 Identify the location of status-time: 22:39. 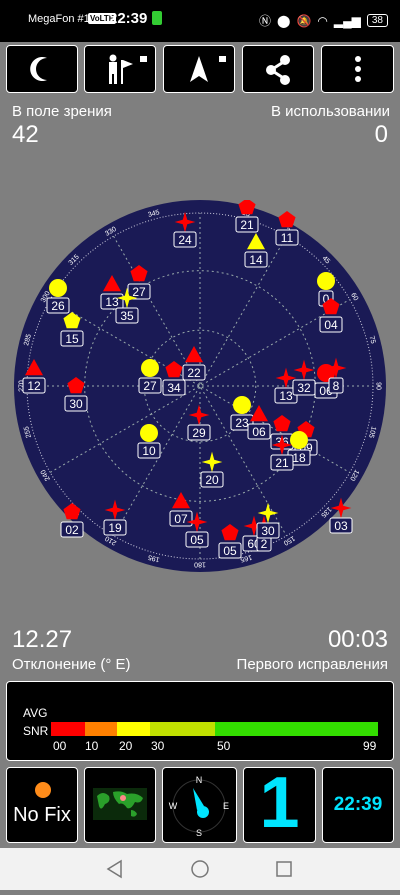
(128, 18).